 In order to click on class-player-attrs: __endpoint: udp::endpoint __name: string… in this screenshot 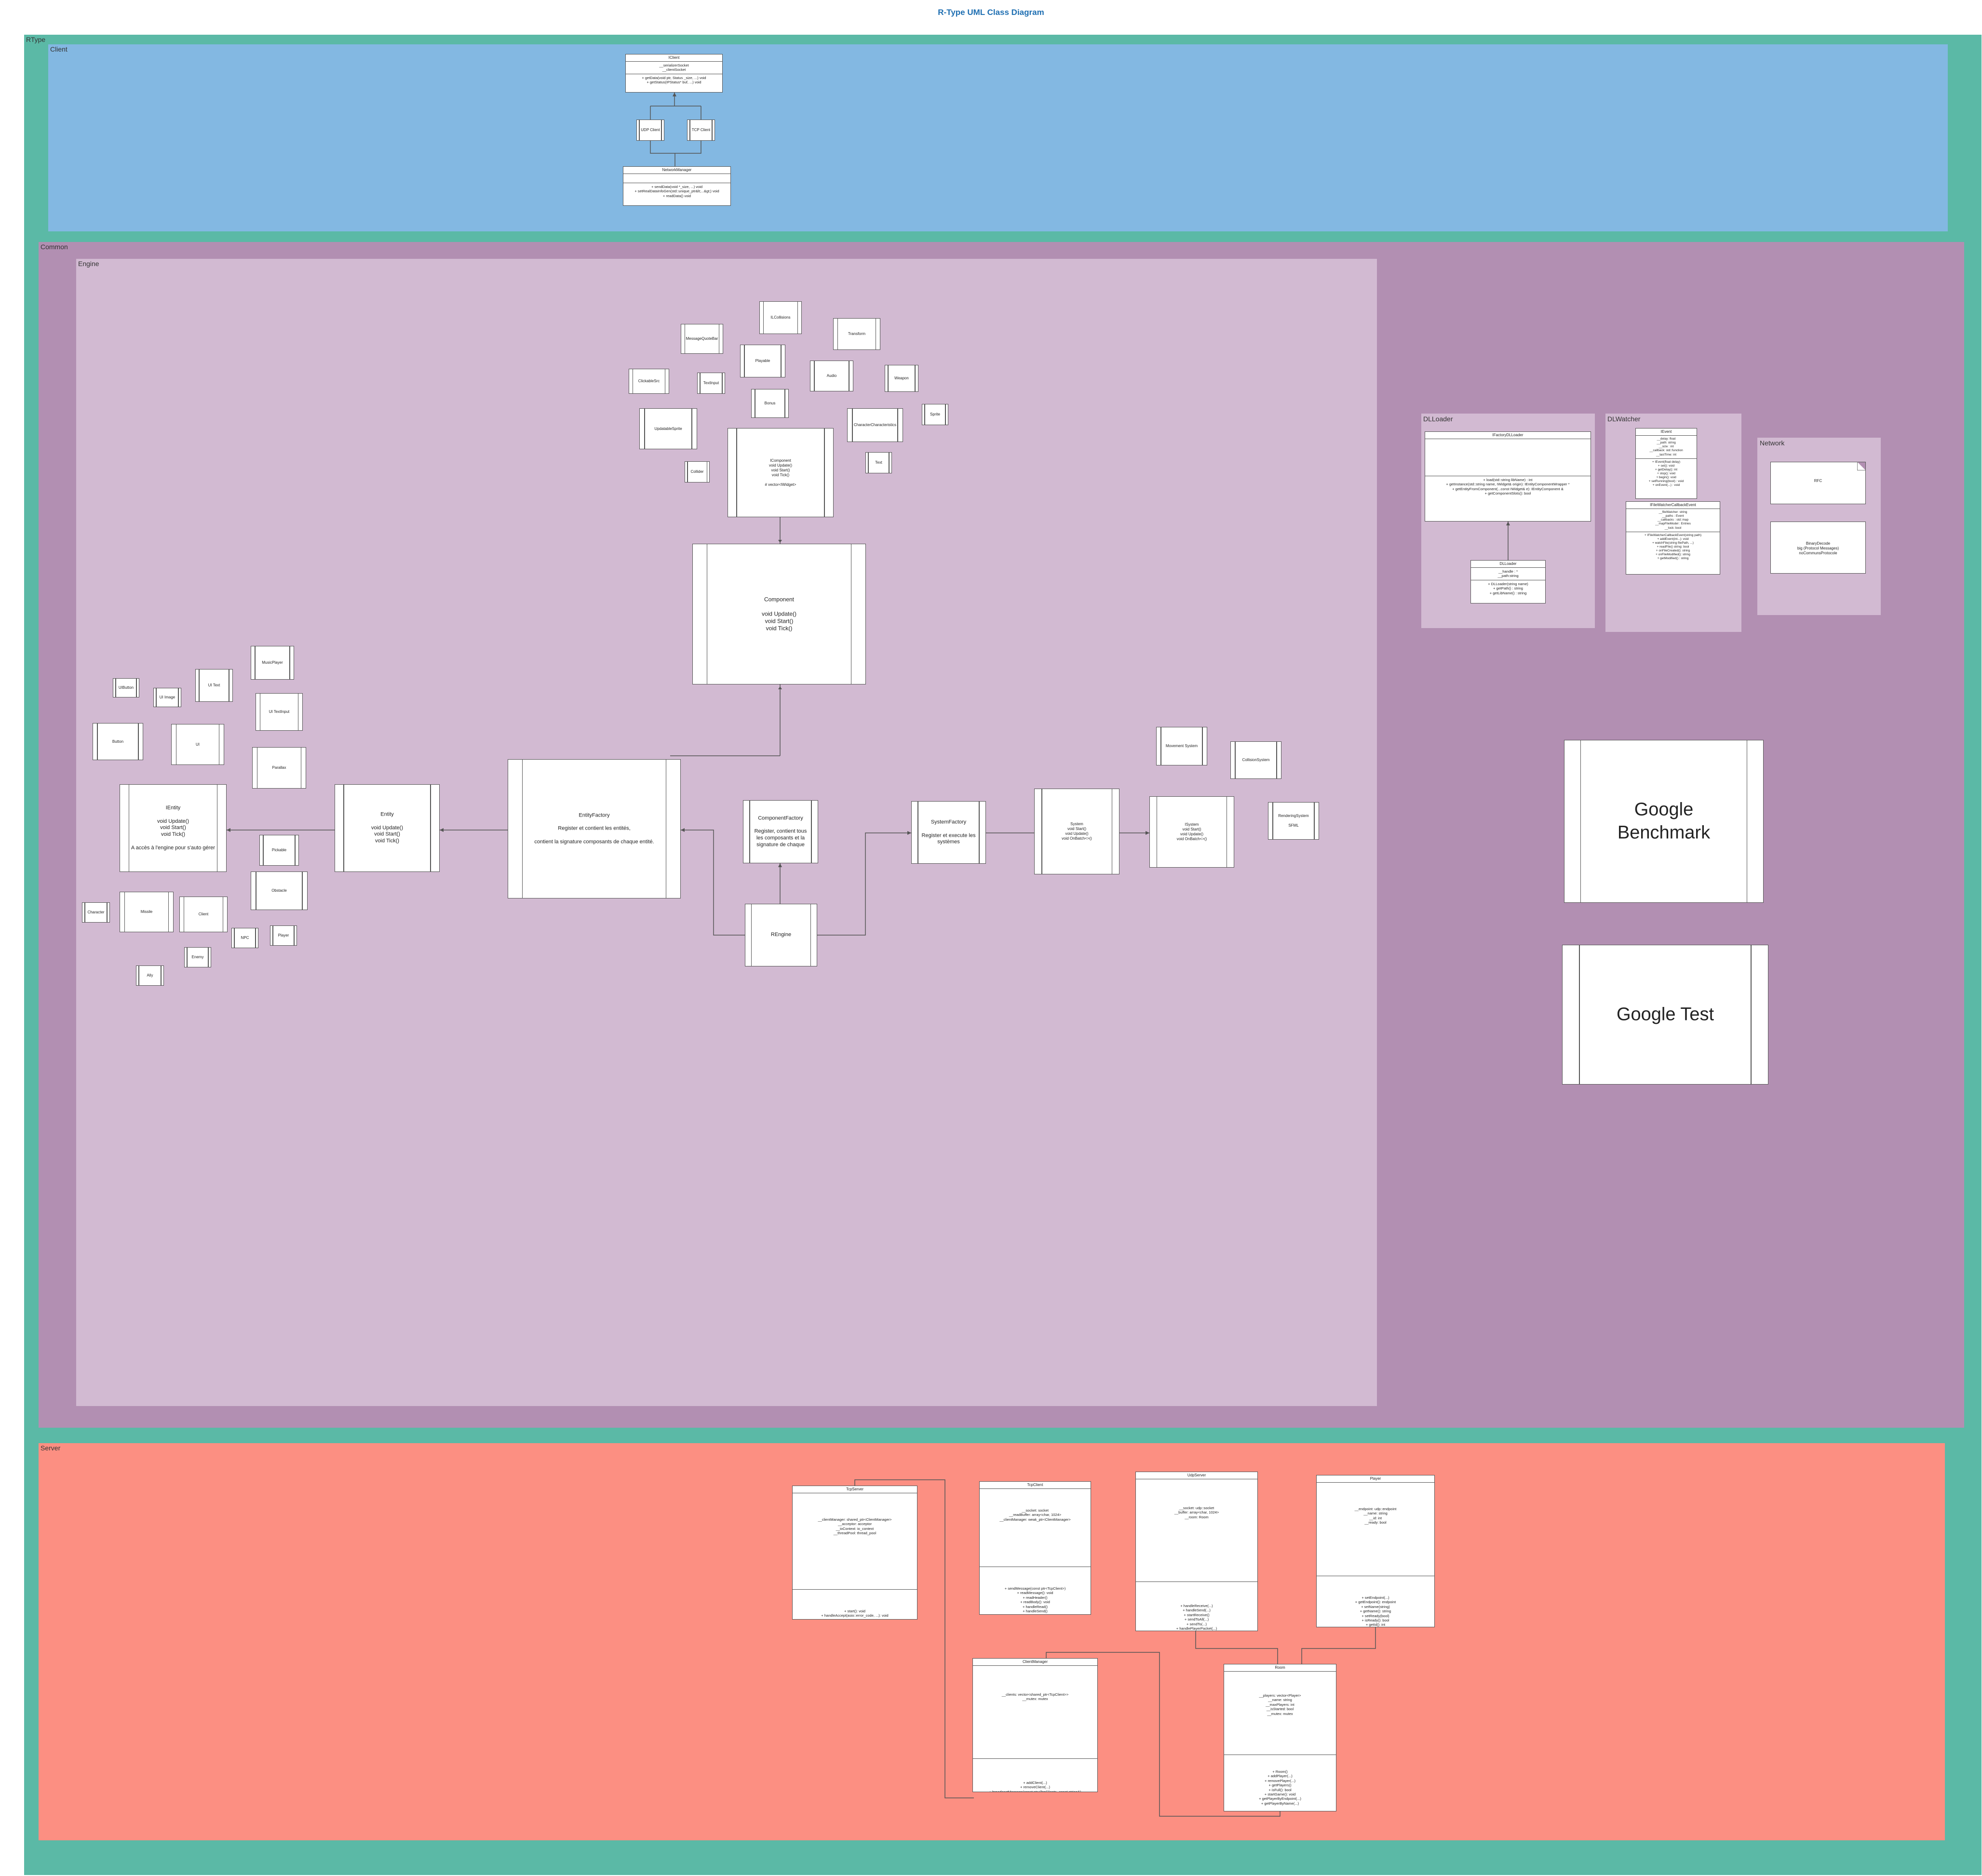, I will do `click(1375, 1529)`.